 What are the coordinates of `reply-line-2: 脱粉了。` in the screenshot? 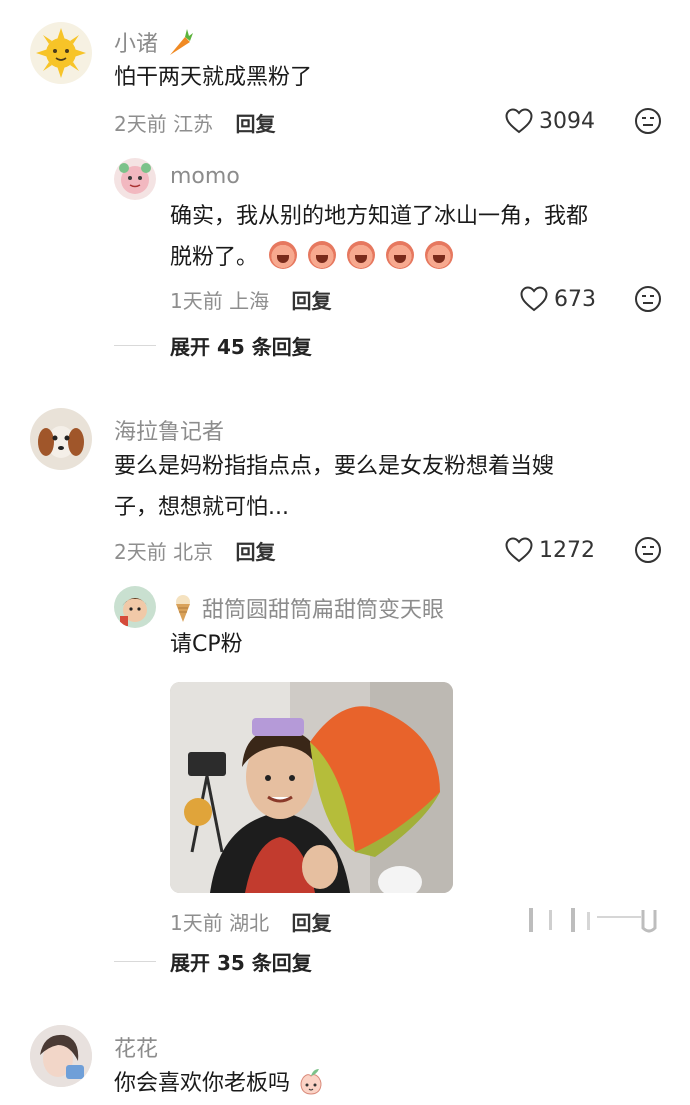 It's located at (379, 257).